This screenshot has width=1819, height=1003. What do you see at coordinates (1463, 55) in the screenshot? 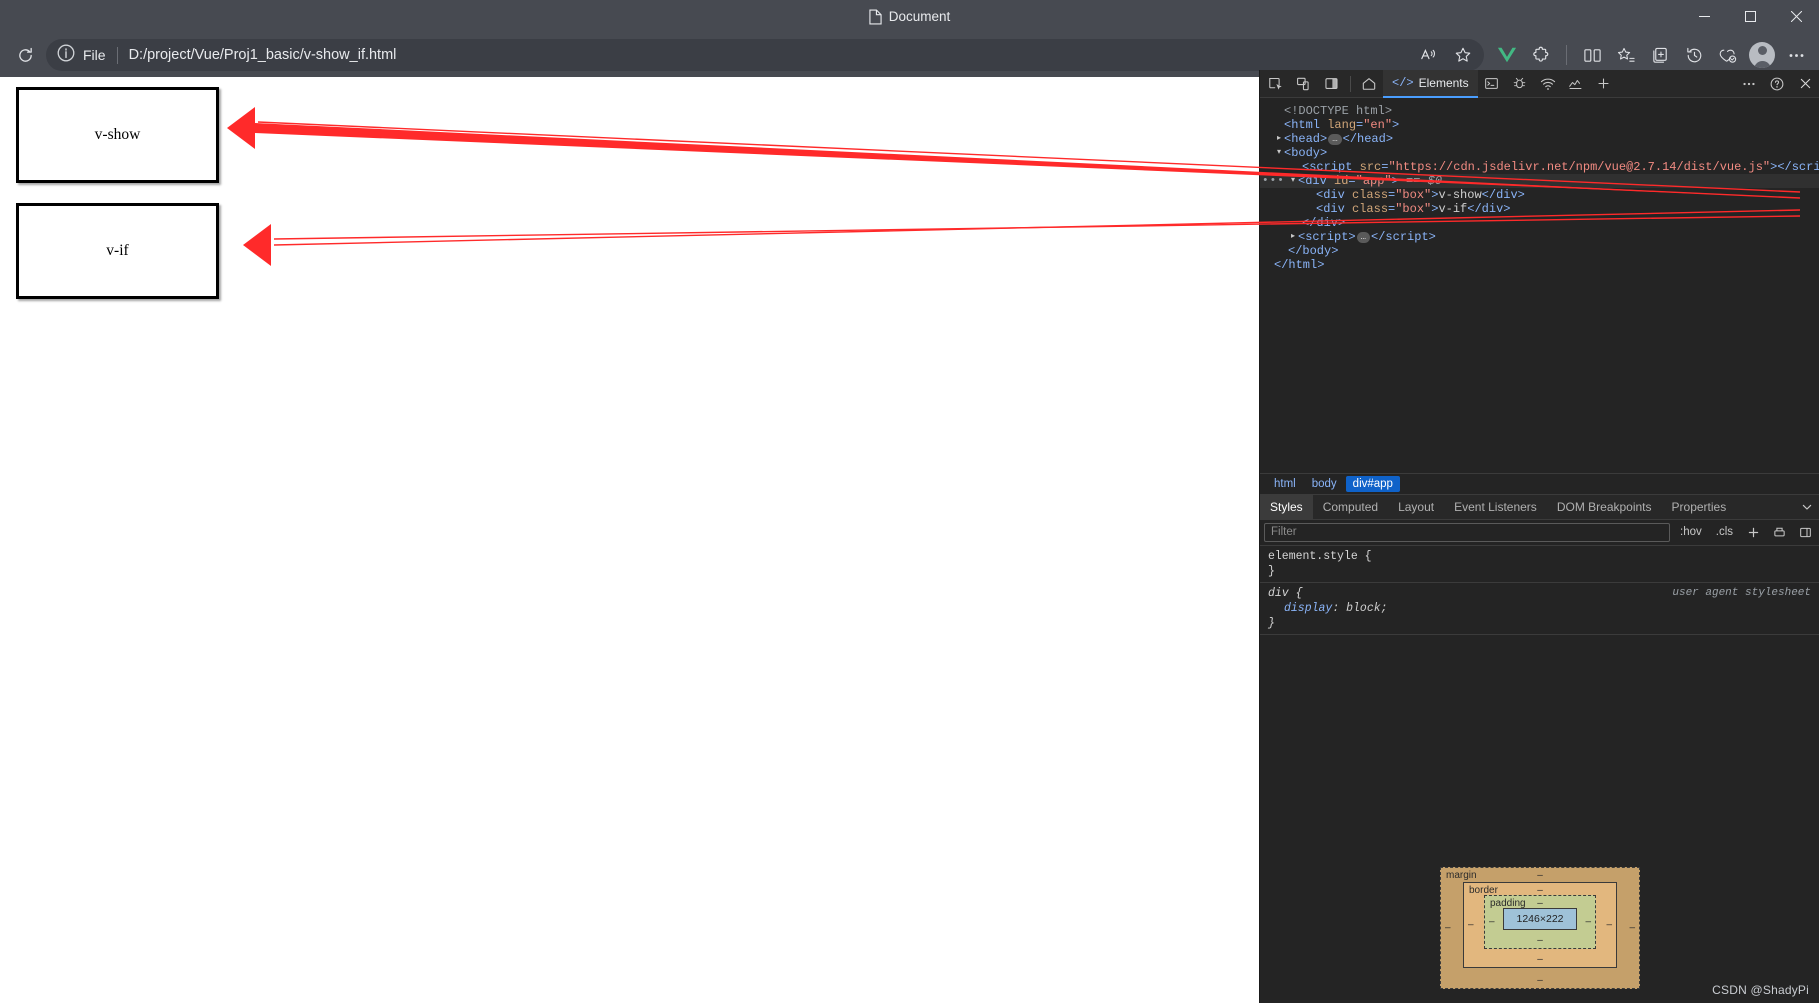
I see `favorite-star-icon` at bounding box center [1463, 55].